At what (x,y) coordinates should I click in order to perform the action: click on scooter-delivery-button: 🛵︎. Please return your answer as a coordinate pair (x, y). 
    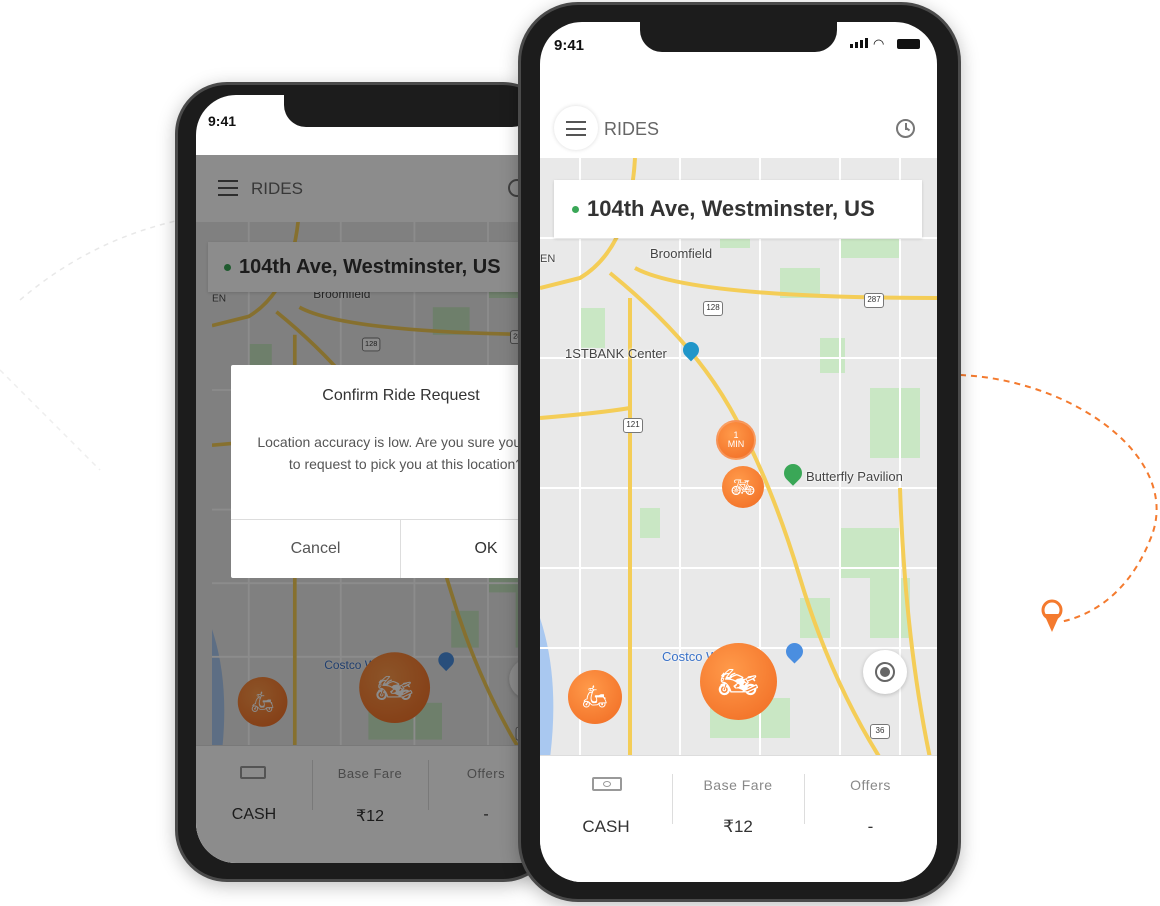
    Looking at the image, I should click on (595, 697).